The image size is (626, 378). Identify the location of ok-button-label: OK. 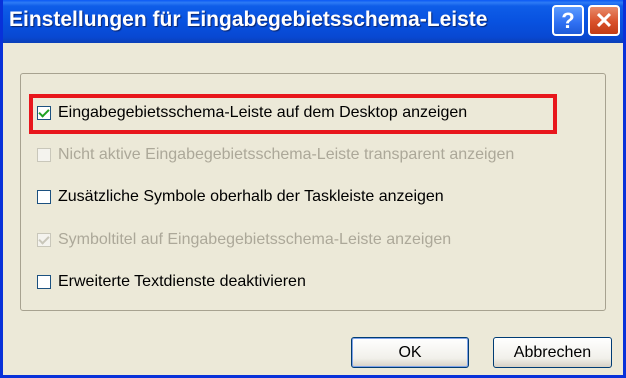
(410, 352).